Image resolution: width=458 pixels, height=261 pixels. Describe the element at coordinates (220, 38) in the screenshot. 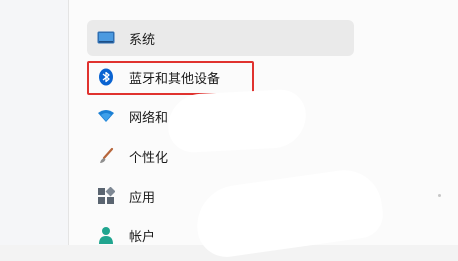

I see `sidebar-item-system: 系统` at that location.